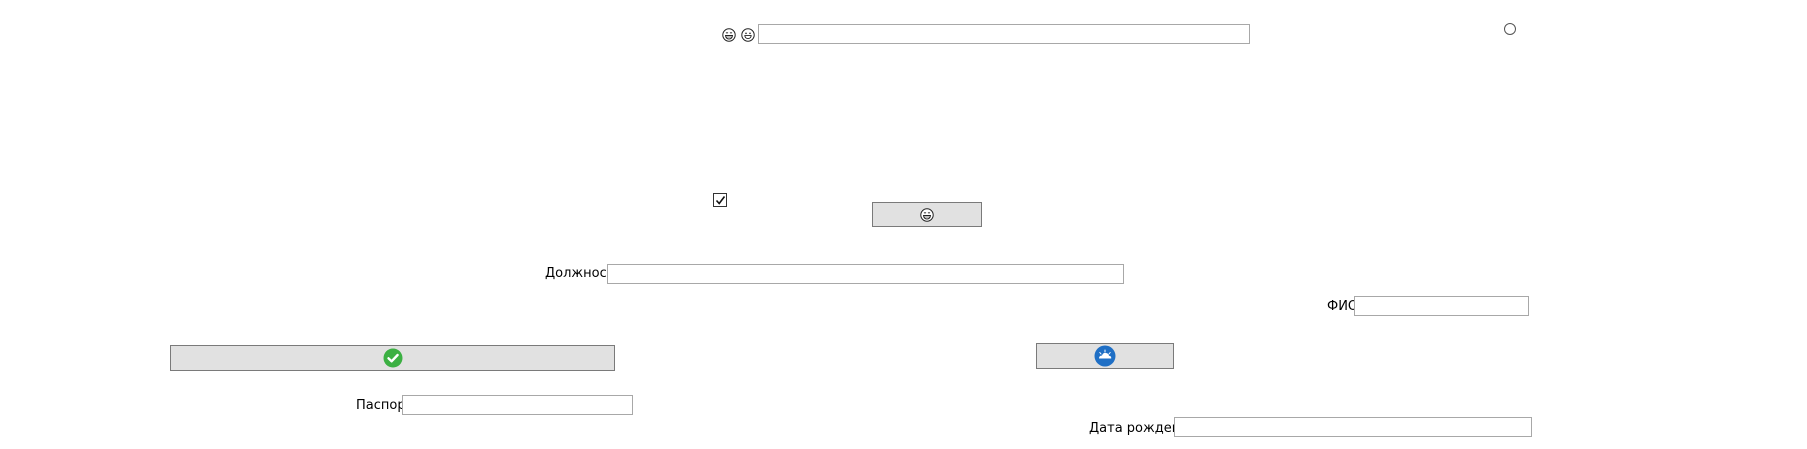  I want to click on checkbox, so click(720, 200).